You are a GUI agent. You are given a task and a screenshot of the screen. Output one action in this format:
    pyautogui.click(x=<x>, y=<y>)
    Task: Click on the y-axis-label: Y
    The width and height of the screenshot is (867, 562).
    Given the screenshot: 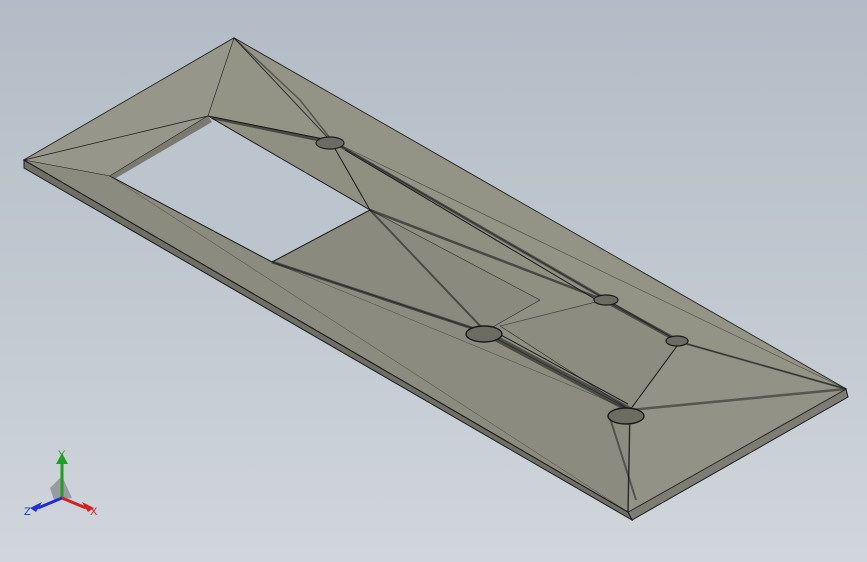 What is the action you would take?
    pyautogui.click(x=62, y=455)
    